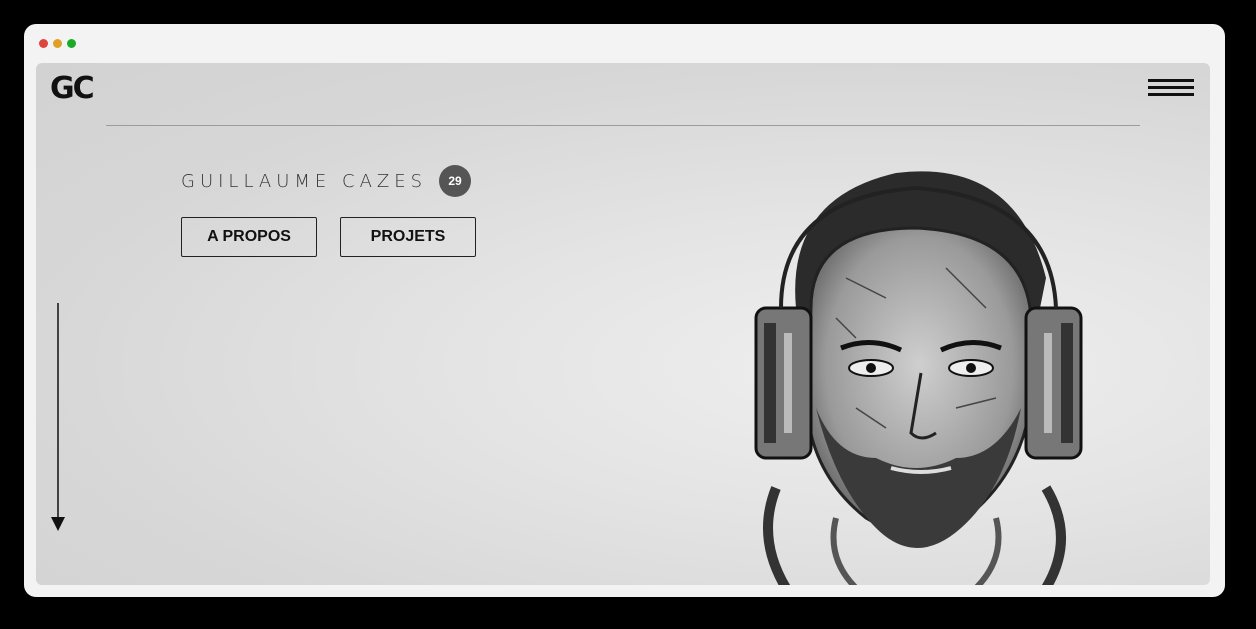 This screenshot has height=629, width=1256. I want to click on minimize-window-button, so click(57, 43).